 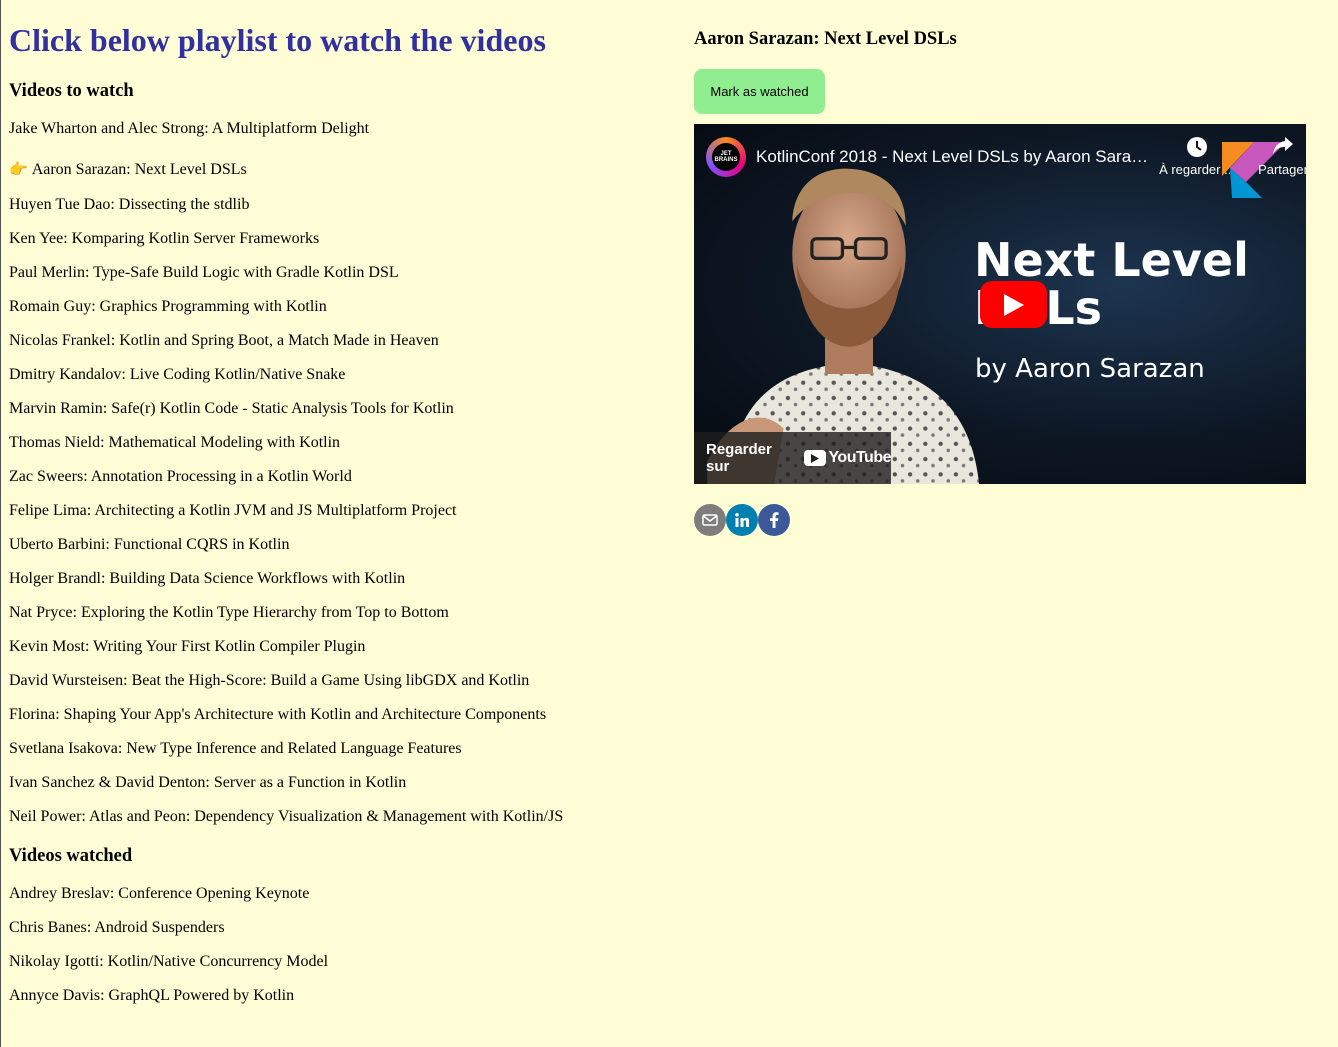 What do you see at coordinates (1282, 169) in the screenshot?
I see `share-label: Partager` at bounding box center [1282, 169].